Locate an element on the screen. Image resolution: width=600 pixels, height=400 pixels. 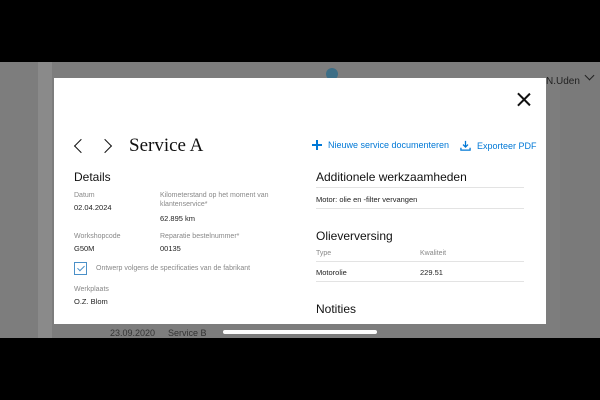
datum-label: Datum is located at coordinates (84, 195).